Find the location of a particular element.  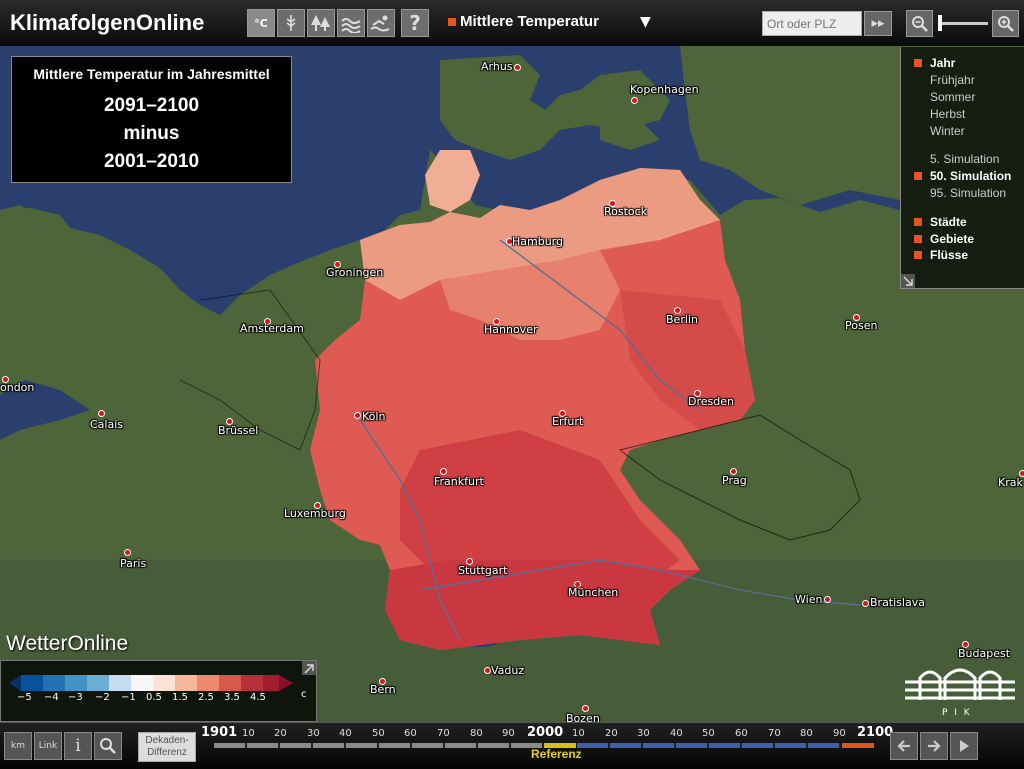

city-label: Prag is located at coordinates (734, 480).